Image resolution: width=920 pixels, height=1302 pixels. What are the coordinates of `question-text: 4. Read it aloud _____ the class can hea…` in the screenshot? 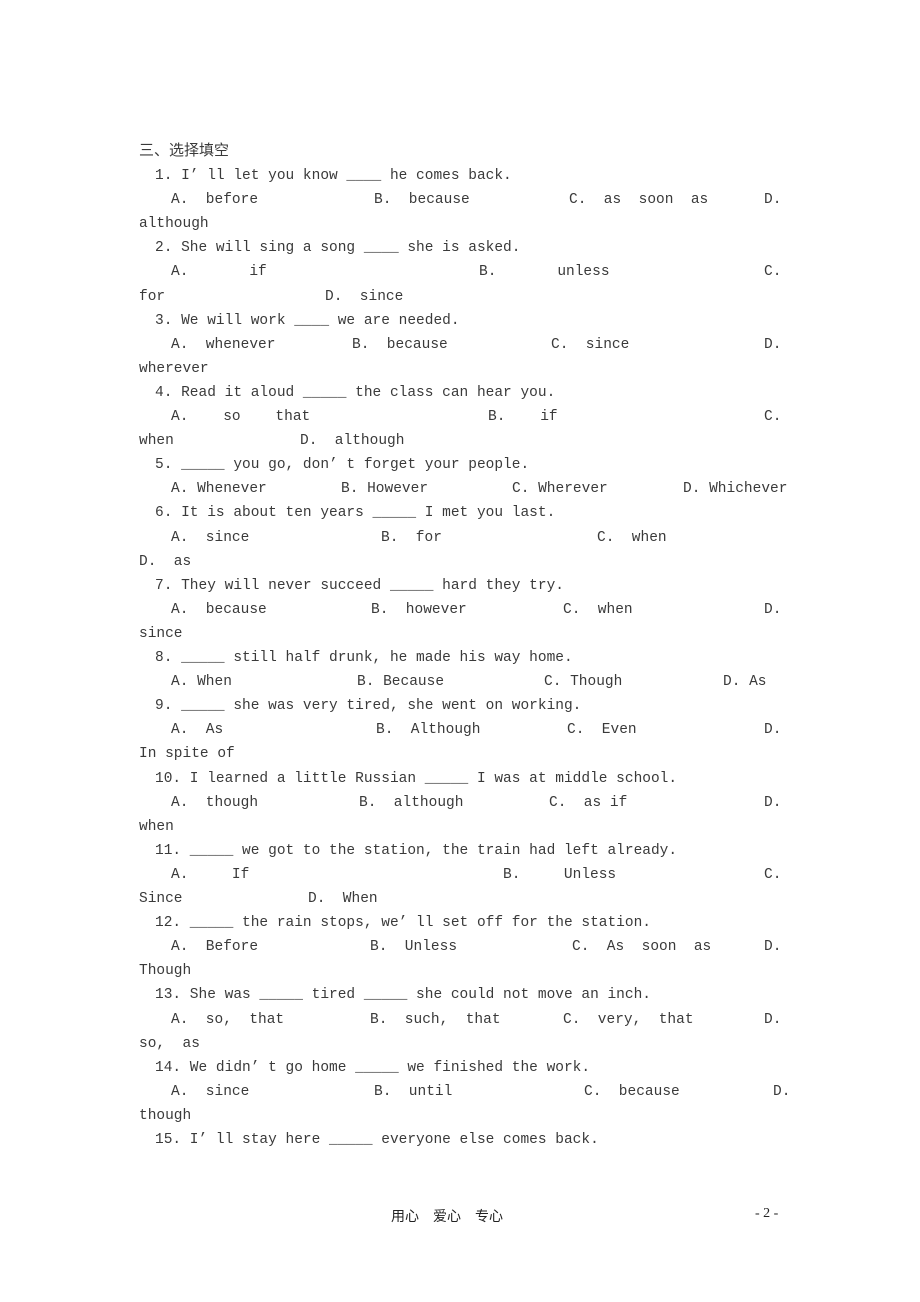 It's located at (355, 392).